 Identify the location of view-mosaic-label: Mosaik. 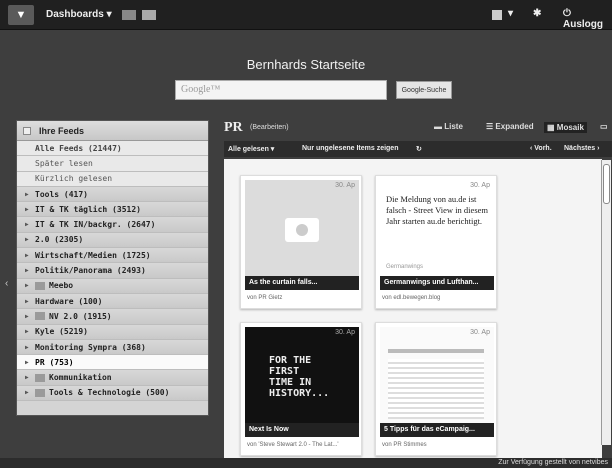
(570, 127).